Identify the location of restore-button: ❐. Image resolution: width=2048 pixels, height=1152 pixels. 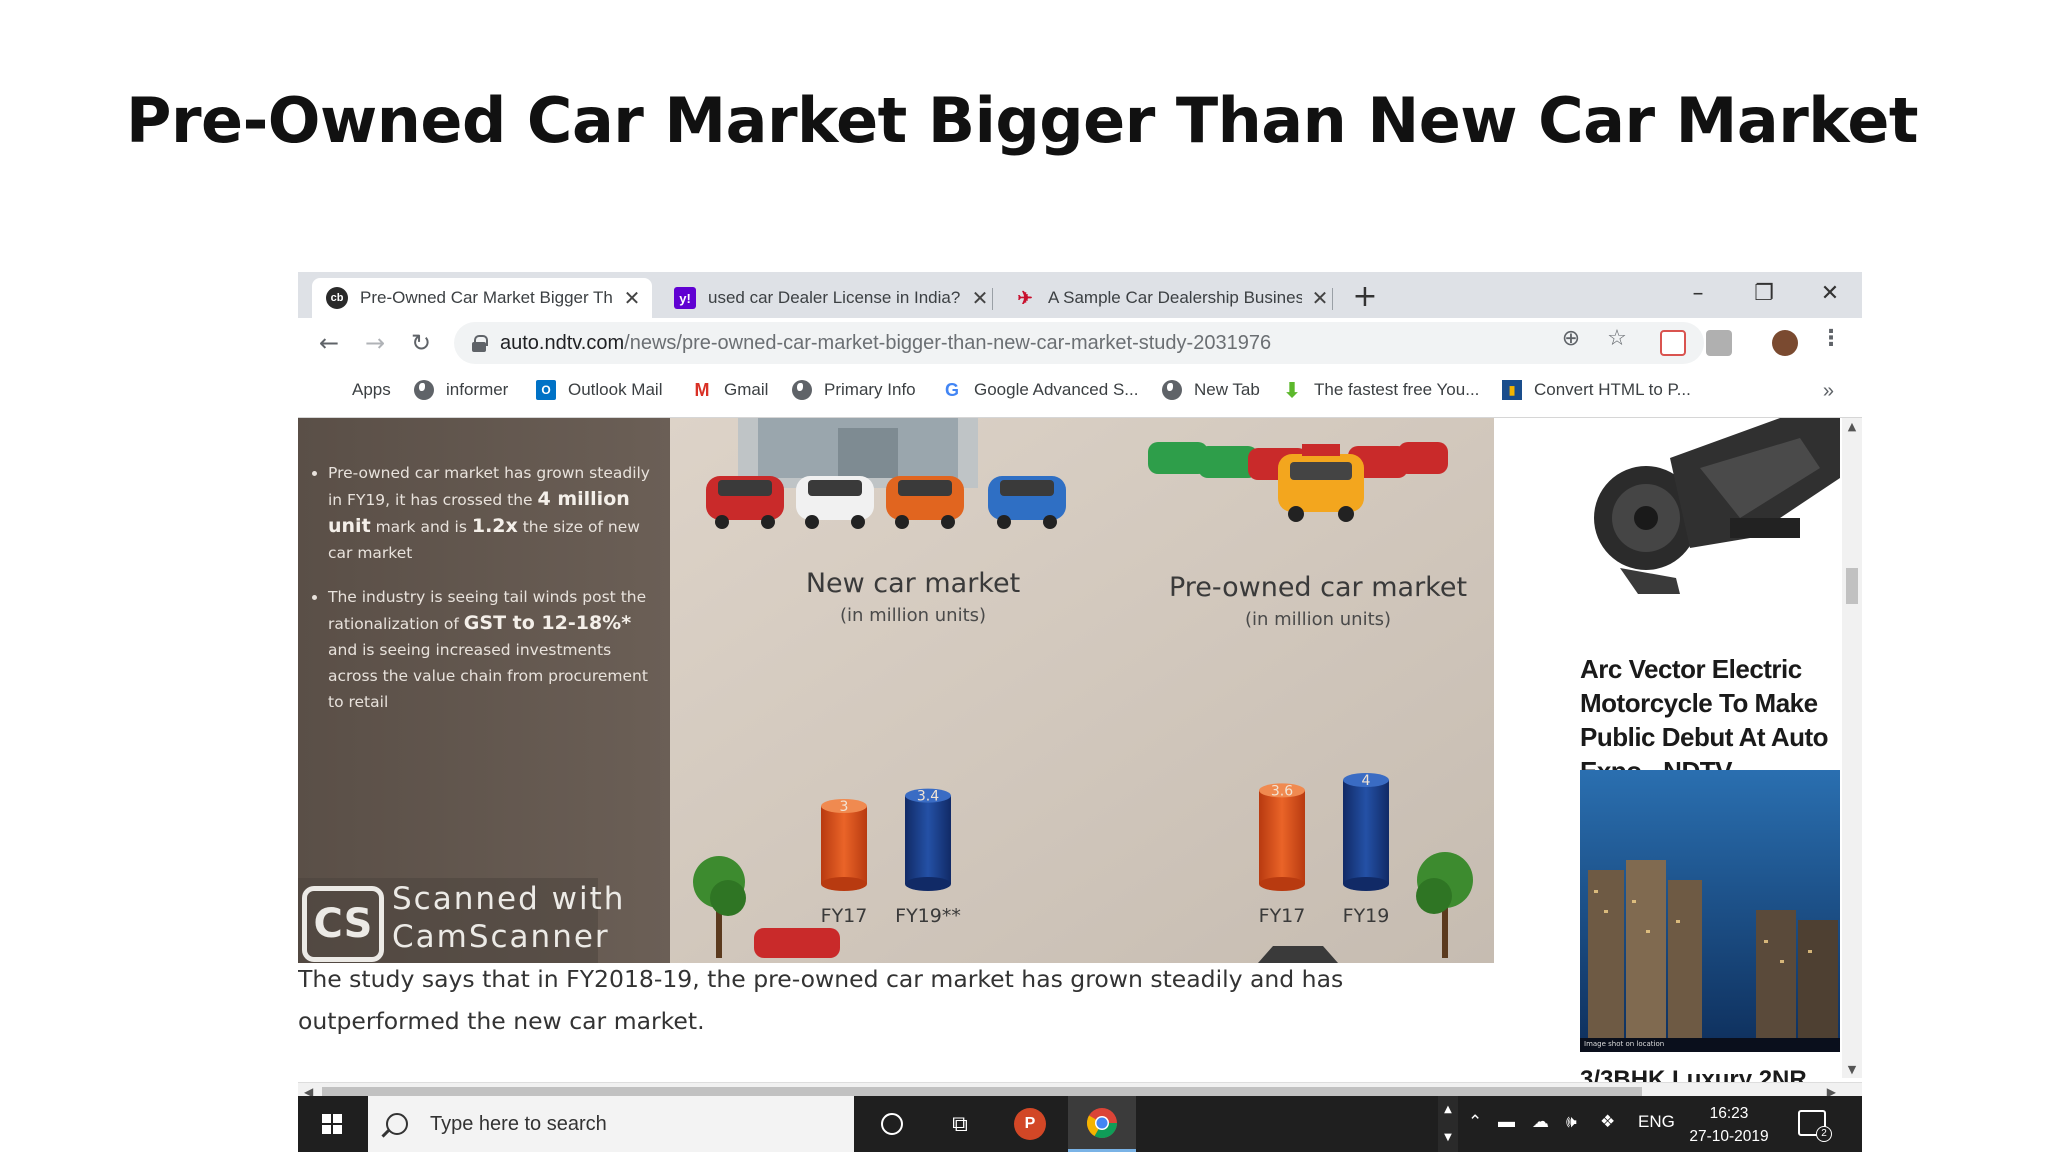
(1764, 295).